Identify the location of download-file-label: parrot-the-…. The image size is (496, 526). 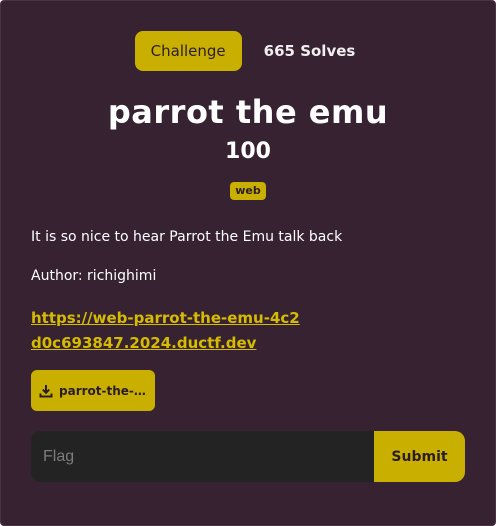
(102, 390).